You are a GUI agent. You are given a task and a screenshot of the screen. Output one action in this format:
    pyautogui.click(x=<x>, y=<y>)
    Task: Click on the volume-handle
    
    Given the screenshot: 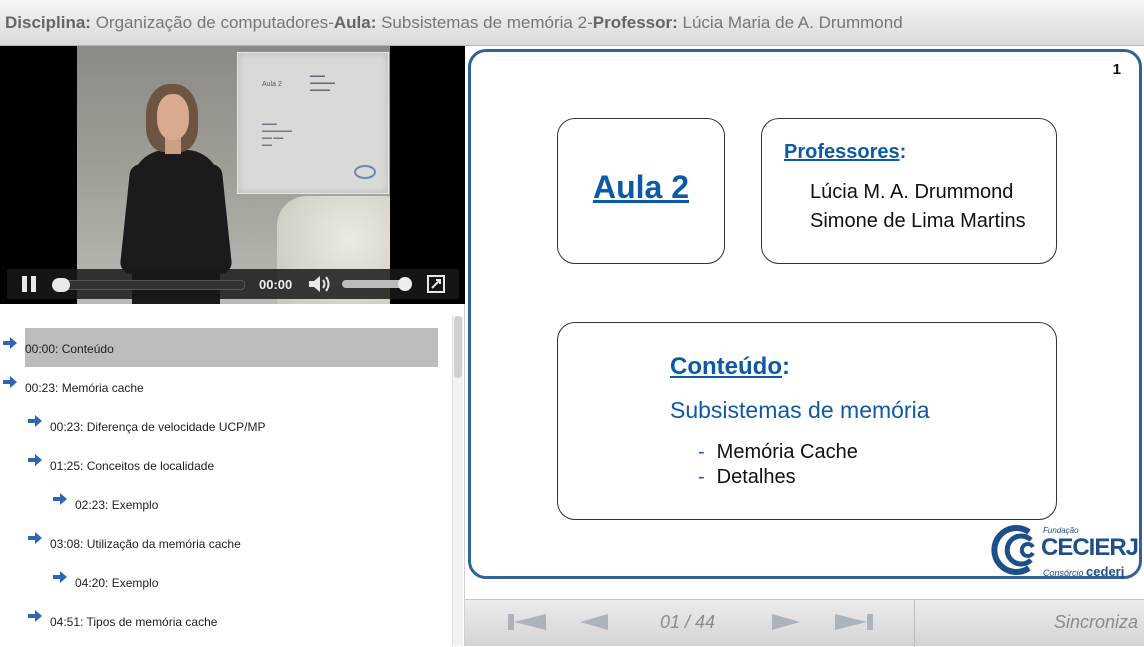 What is the action you would take?
    pyautogui.click(x=405, y=284)
    